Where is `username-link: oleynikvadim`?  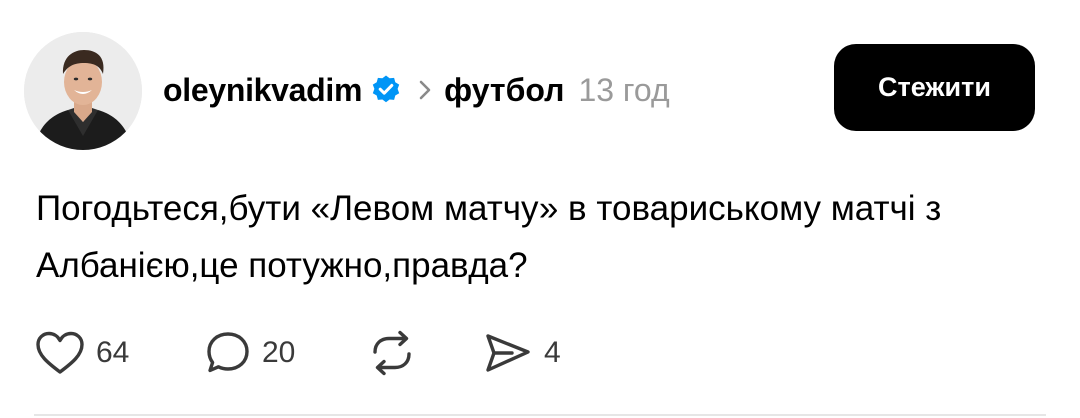
username-link: oleynikvadim is located at coordinates (262, 90).